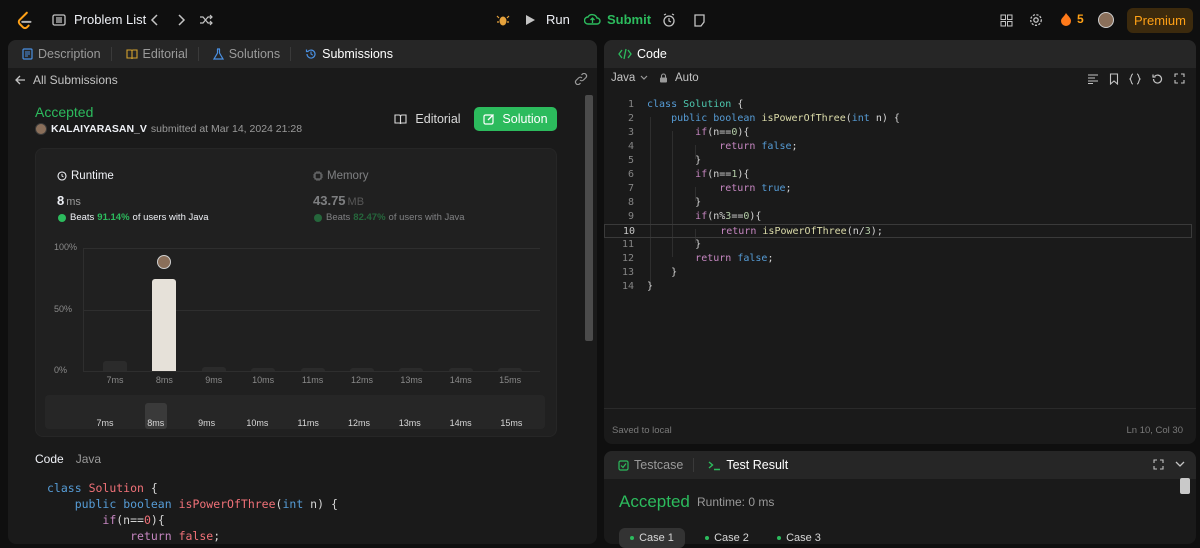 The width and height of the screenshot is (1200, 548). Describe the element at coordinates (900, 54) in the screenshot. I see `code-tab-bar: Code` at that location.